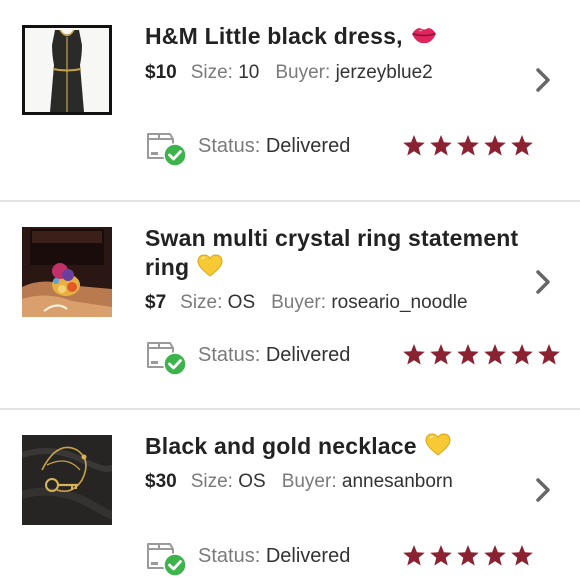 The height and width of the screenshot is (580, 580). Describe the element at coordinates (249, 72) in the screenshot. I see `size-value: 10` at that location.